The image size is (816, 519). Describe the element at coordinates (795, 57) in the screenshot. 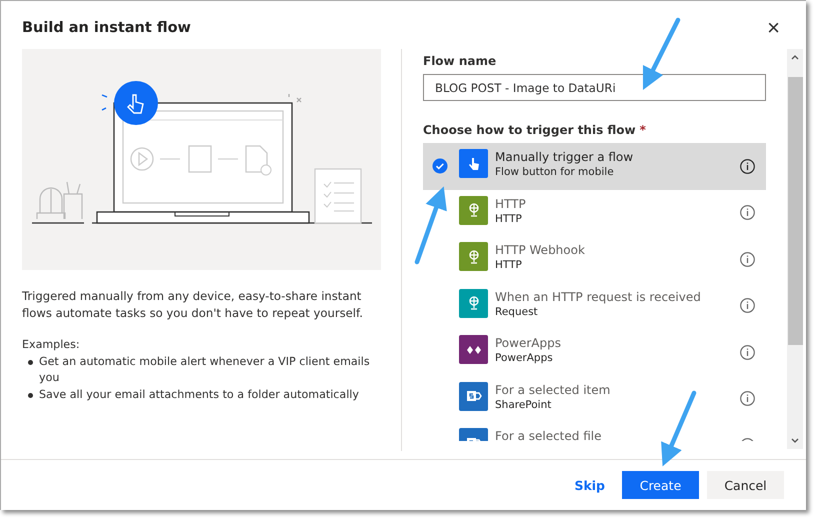

I see `scroll-up-icon` at that location.